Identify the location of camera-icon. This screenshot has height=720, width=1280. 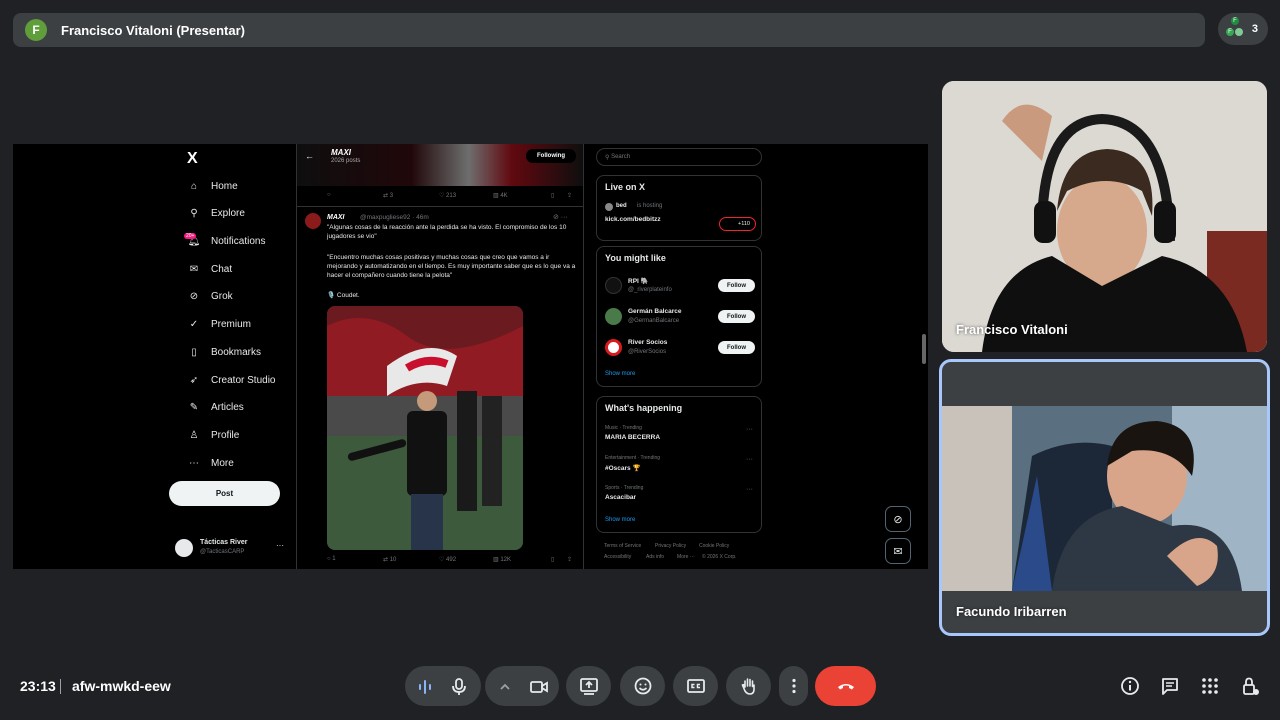
(539, 689).